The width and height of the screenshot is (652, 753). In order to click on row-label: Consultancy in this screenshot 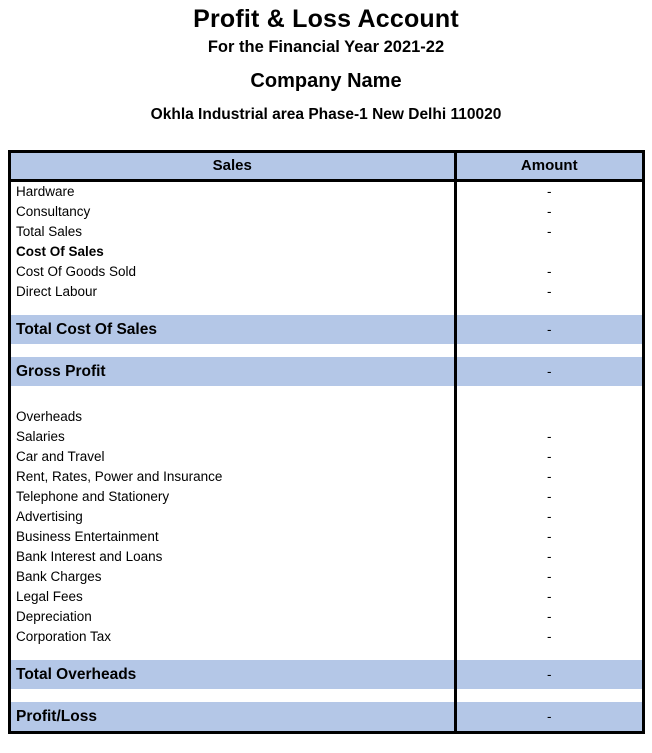, I will do `click(233, 212)`.